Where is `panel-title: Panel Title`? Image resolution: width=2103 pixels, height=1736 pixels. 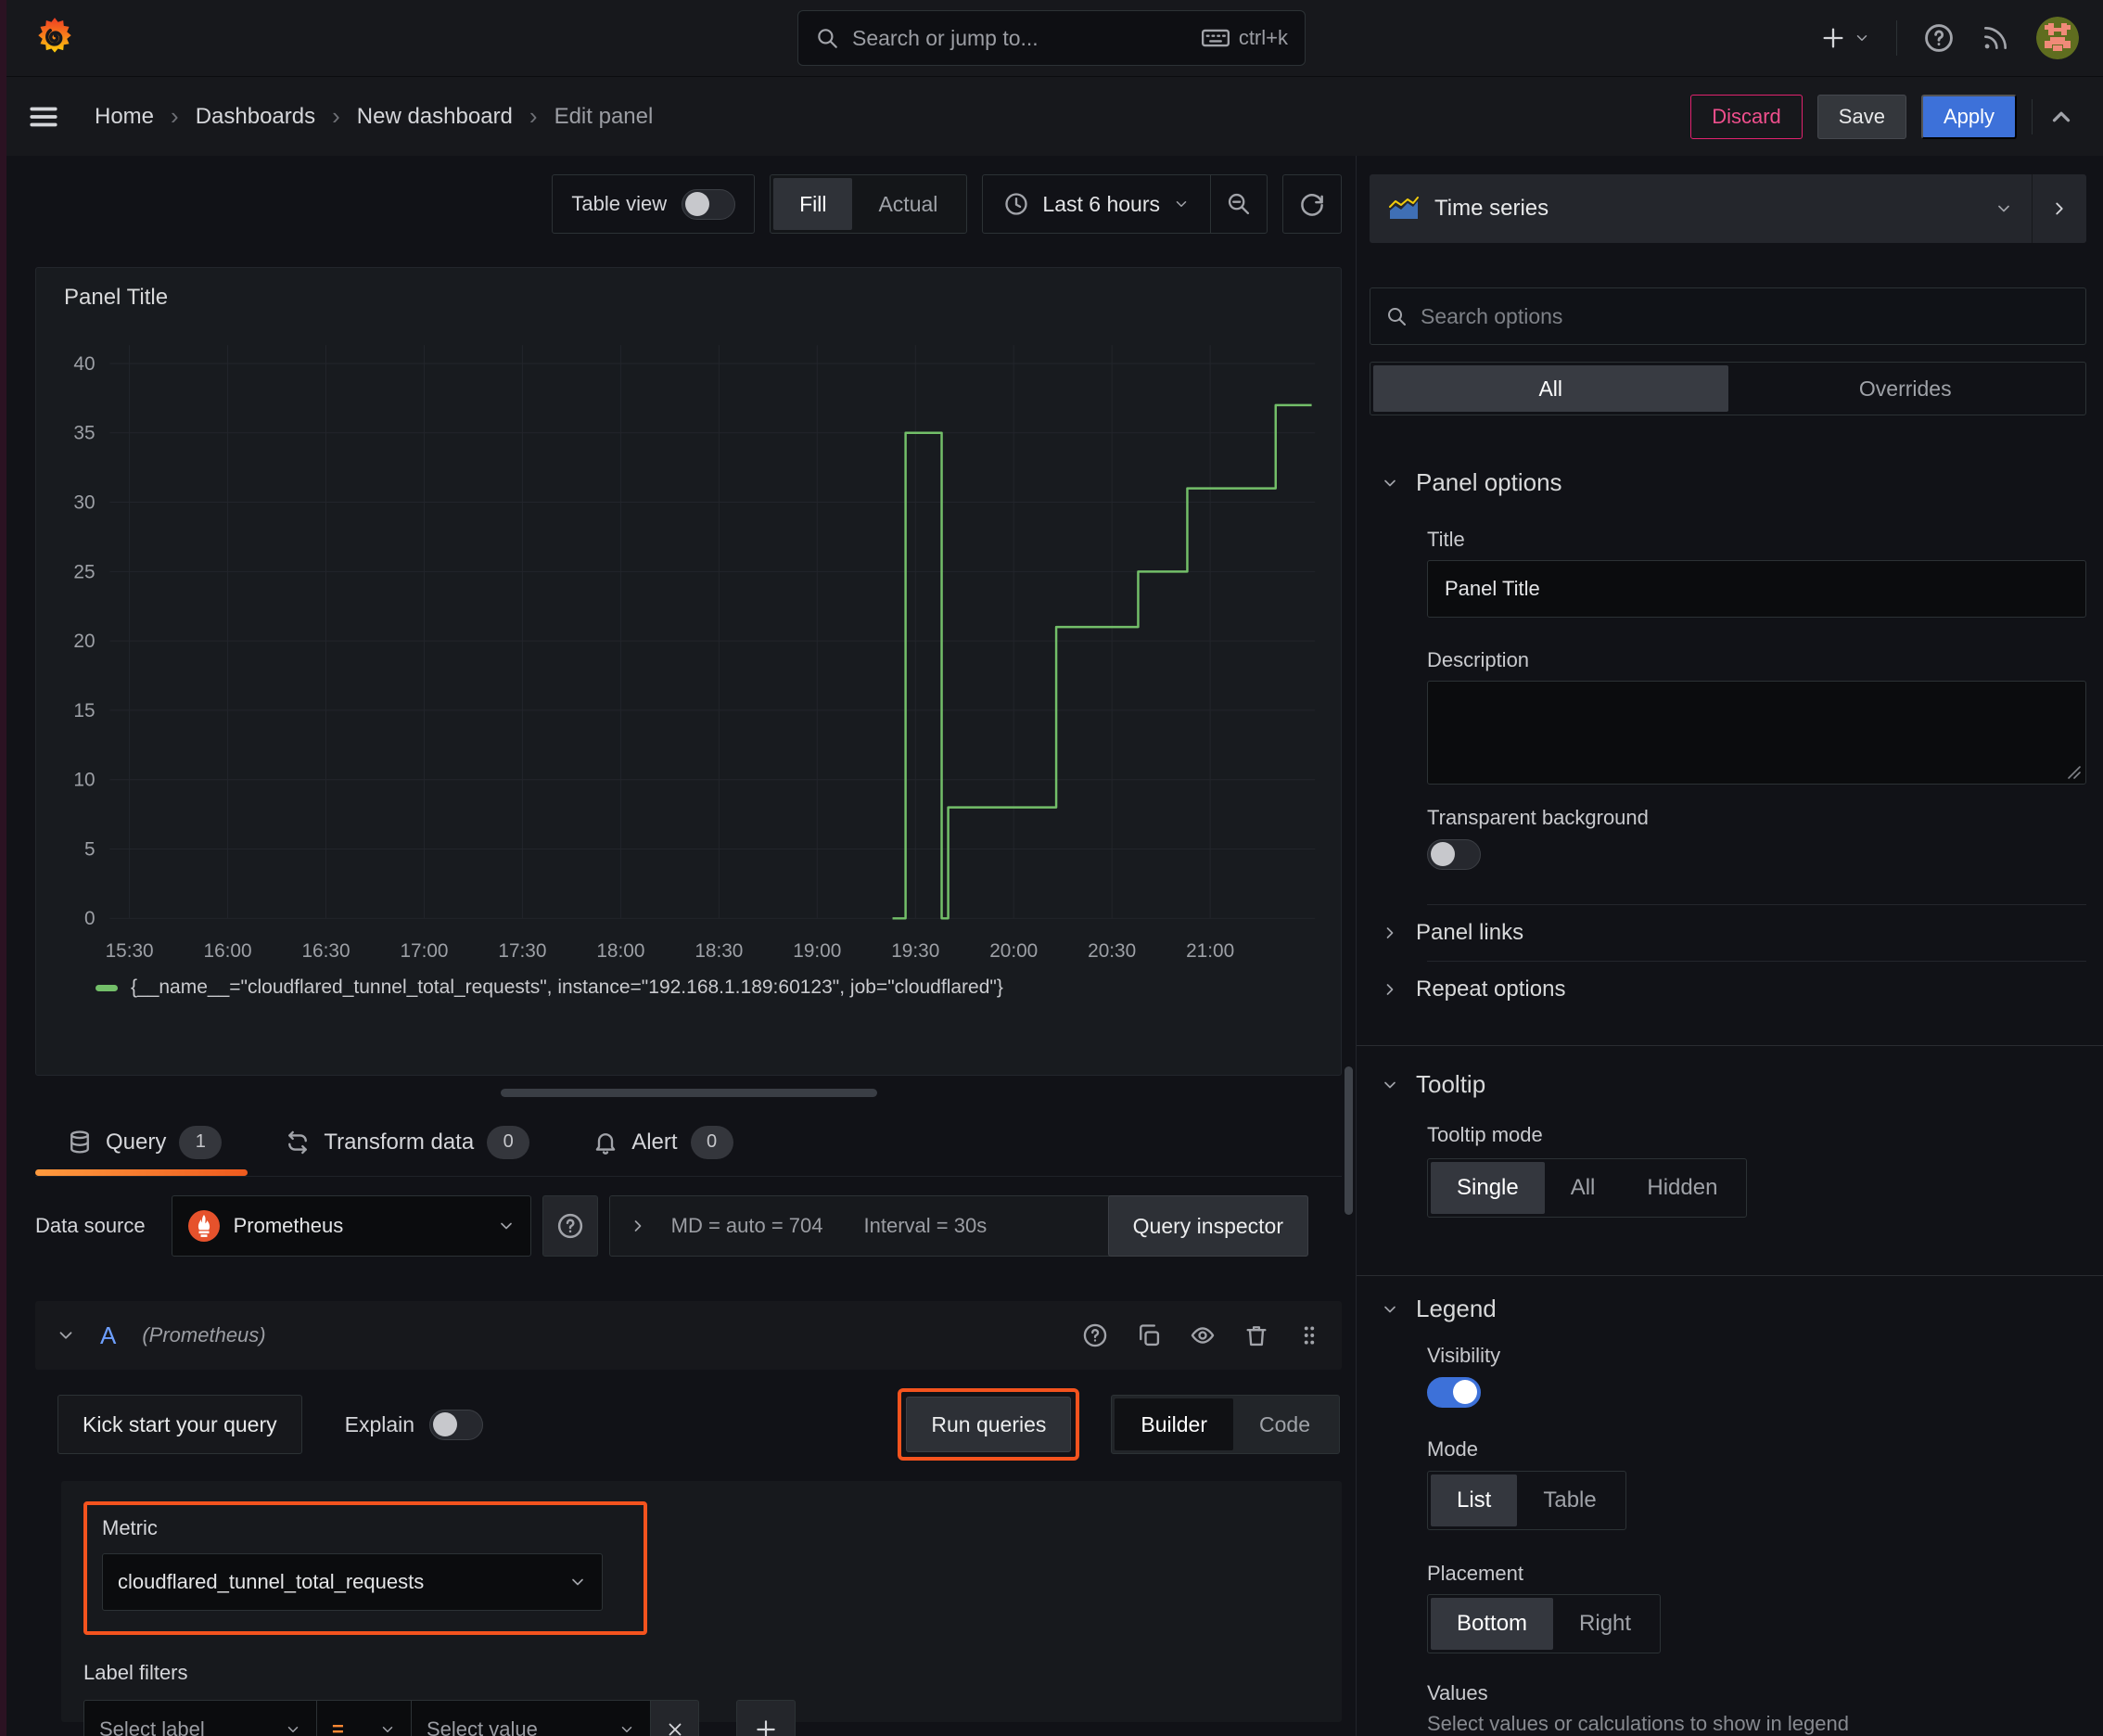
panel-title: Panel Title is located at coordinates (690, 298).